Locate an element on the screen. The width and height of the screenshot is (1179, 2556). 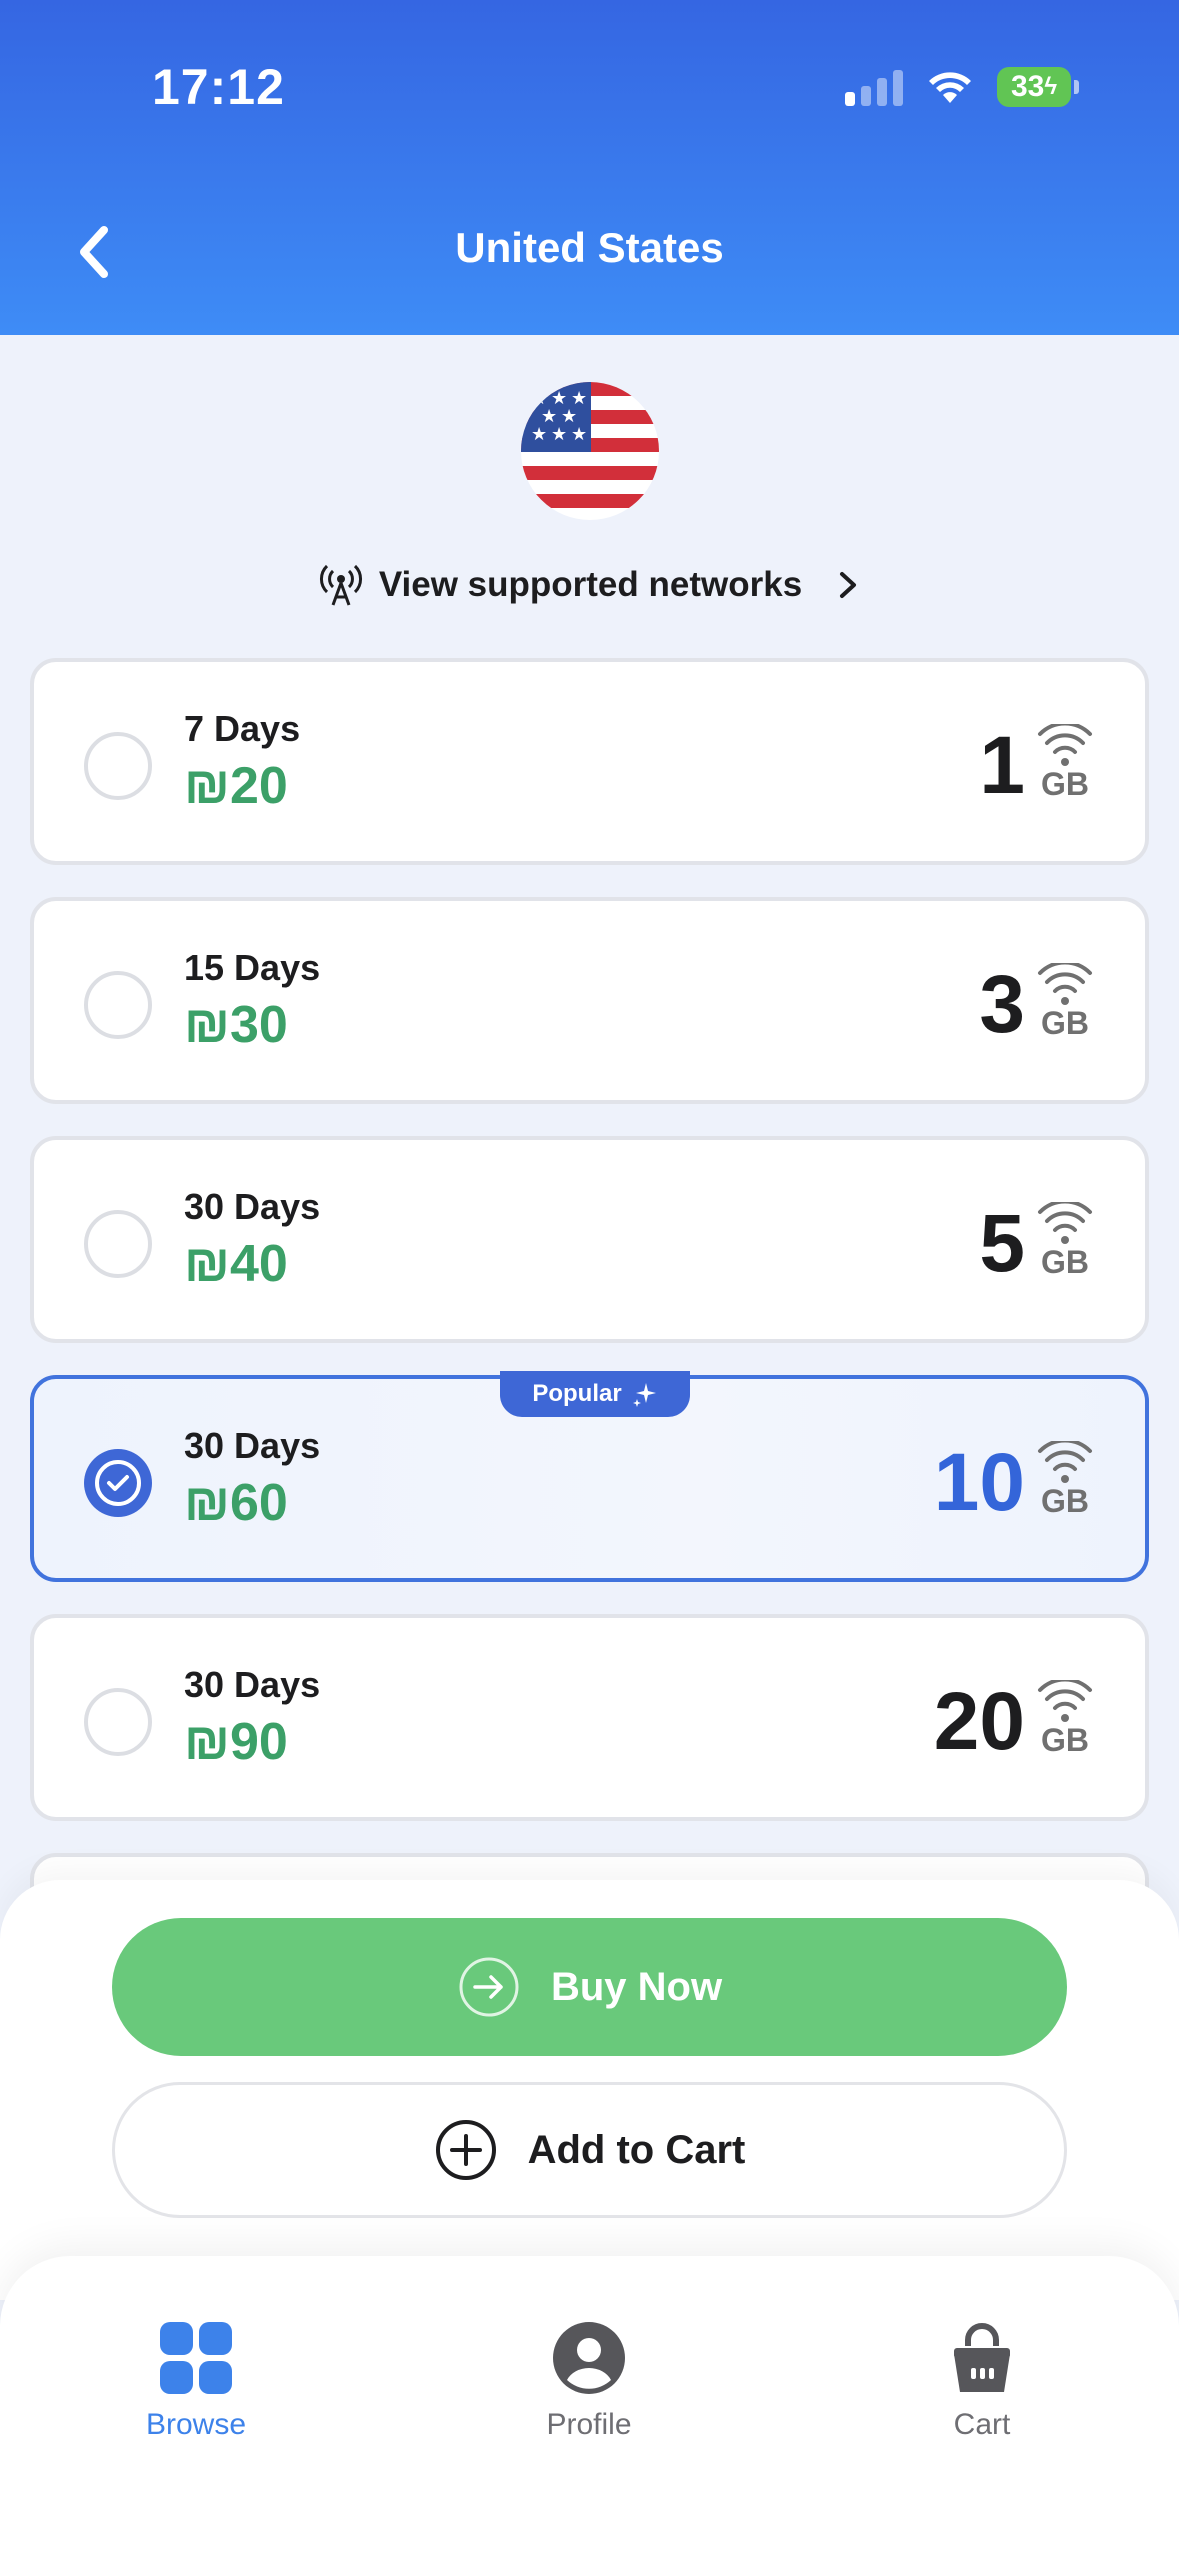
status-time: 17:12 is located at coordinates (218, 87).